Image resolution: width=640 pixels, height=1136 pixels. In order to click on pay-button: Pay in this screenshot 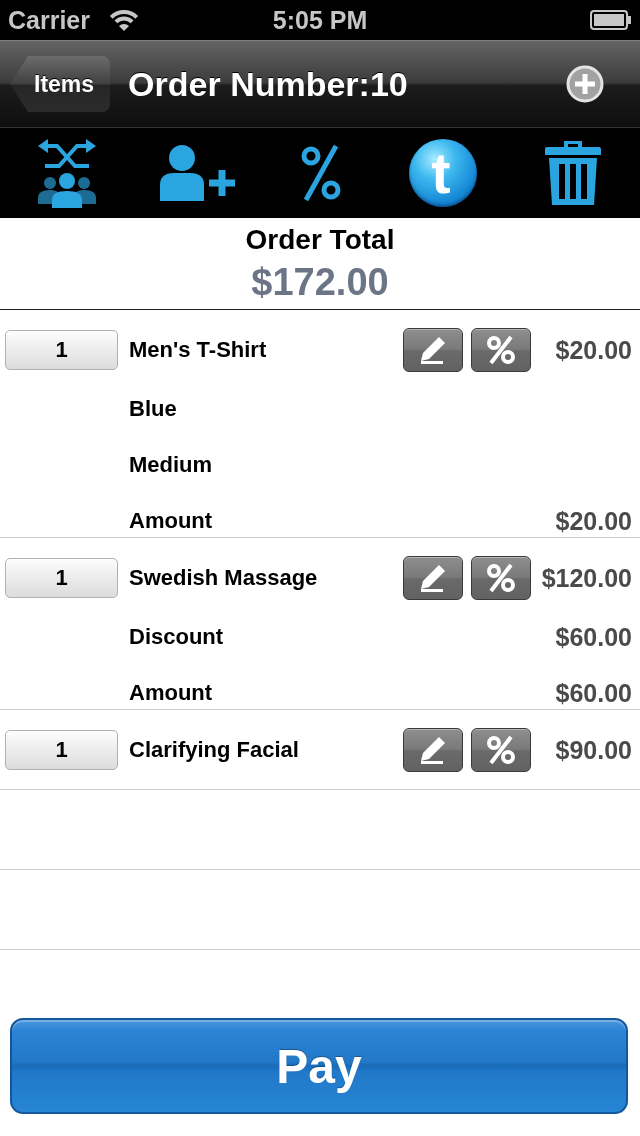, I will do `click(319, 1066)`.